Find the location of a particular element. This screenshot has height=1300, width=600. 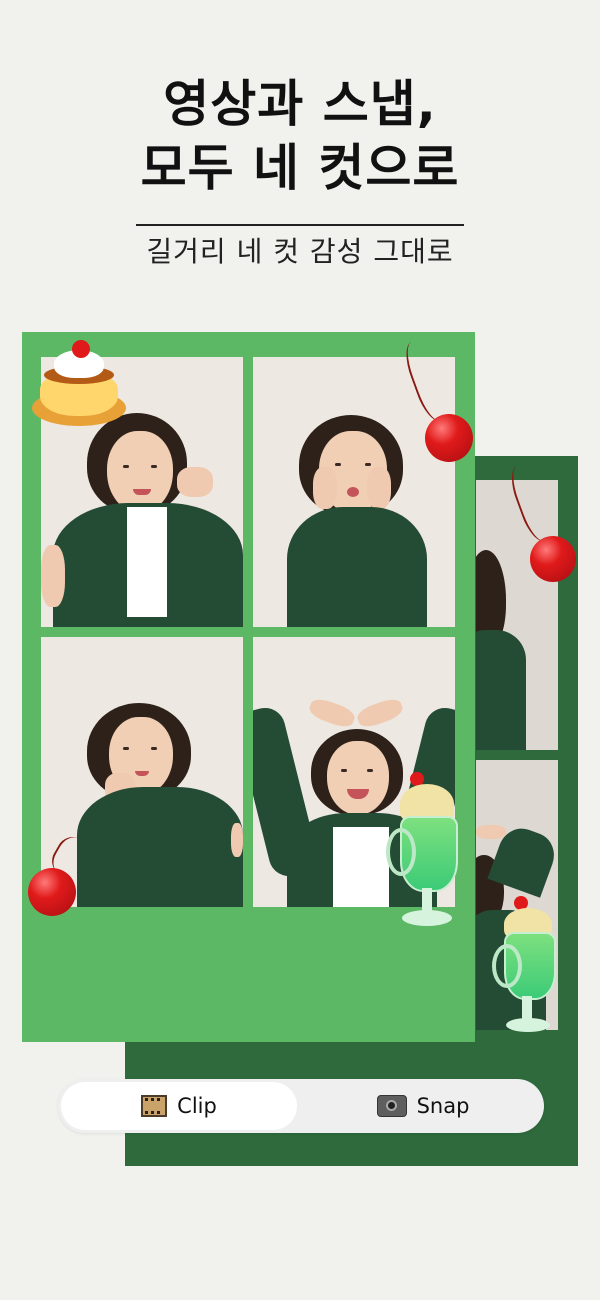

snap-label: Snap is located at coordinates (443, 1106).